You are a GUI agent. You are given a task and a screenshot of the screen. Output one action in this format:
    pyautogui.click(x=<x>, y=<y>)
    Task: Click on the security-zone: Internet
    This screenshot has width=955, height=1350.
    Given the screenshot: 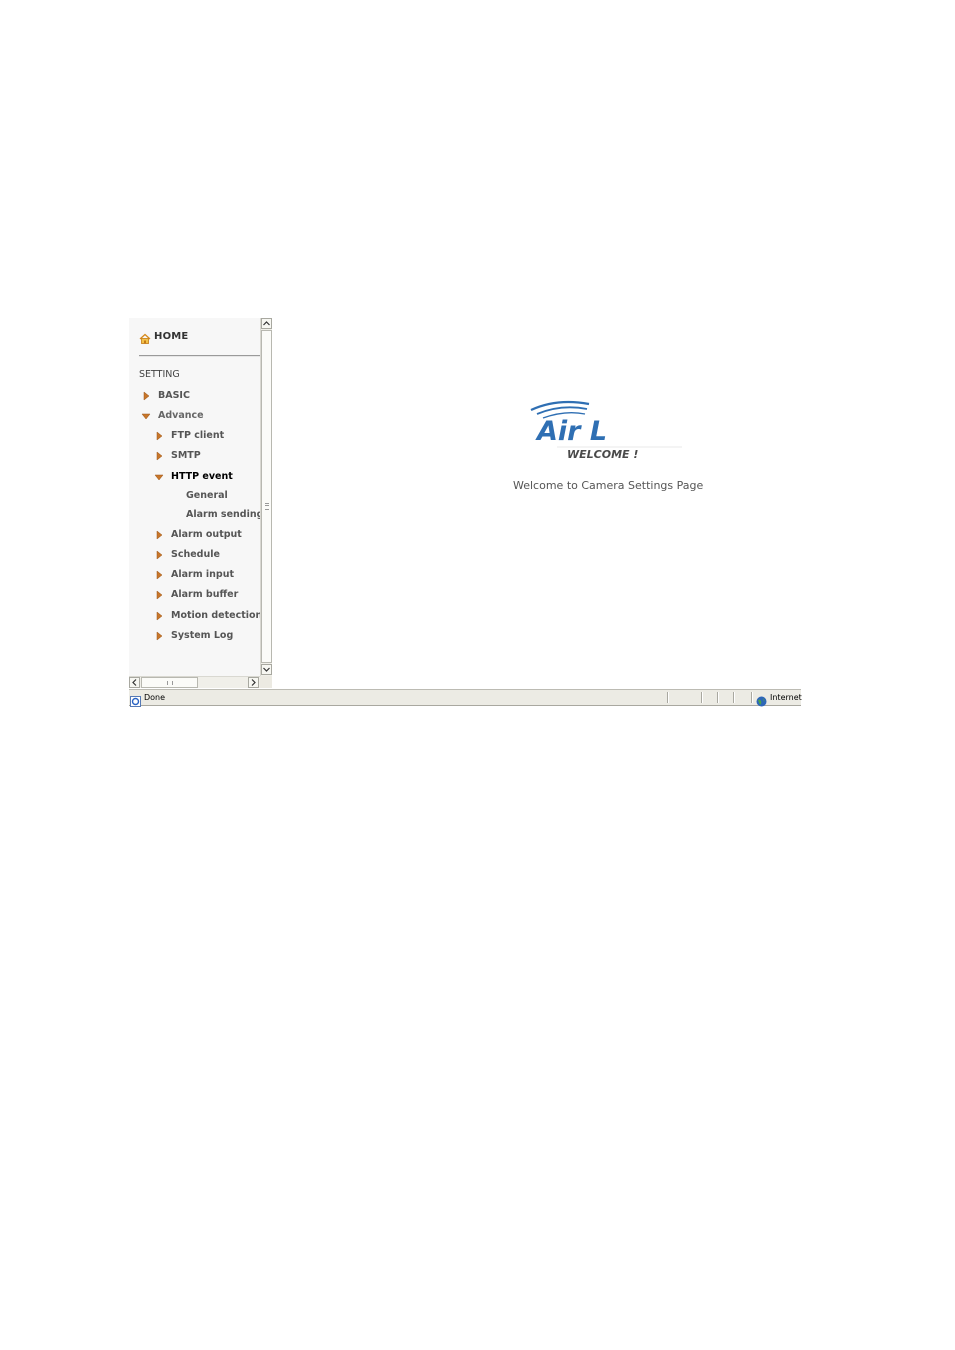 What is the action you would take?
    pyautogui.click(x=779, y=699)
    